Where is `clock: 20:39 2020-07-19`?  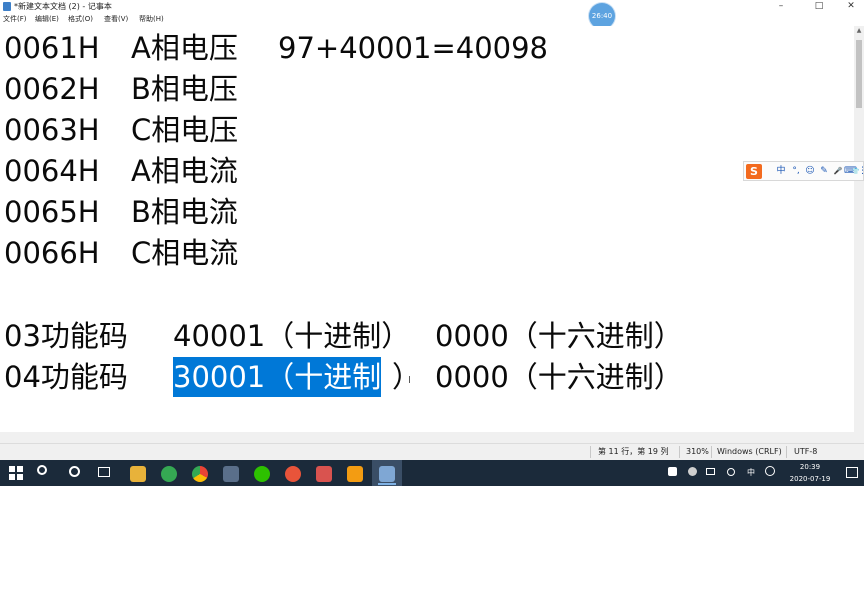
clock: 20:39 2020-07-19 is located at coordinates (810, 473).